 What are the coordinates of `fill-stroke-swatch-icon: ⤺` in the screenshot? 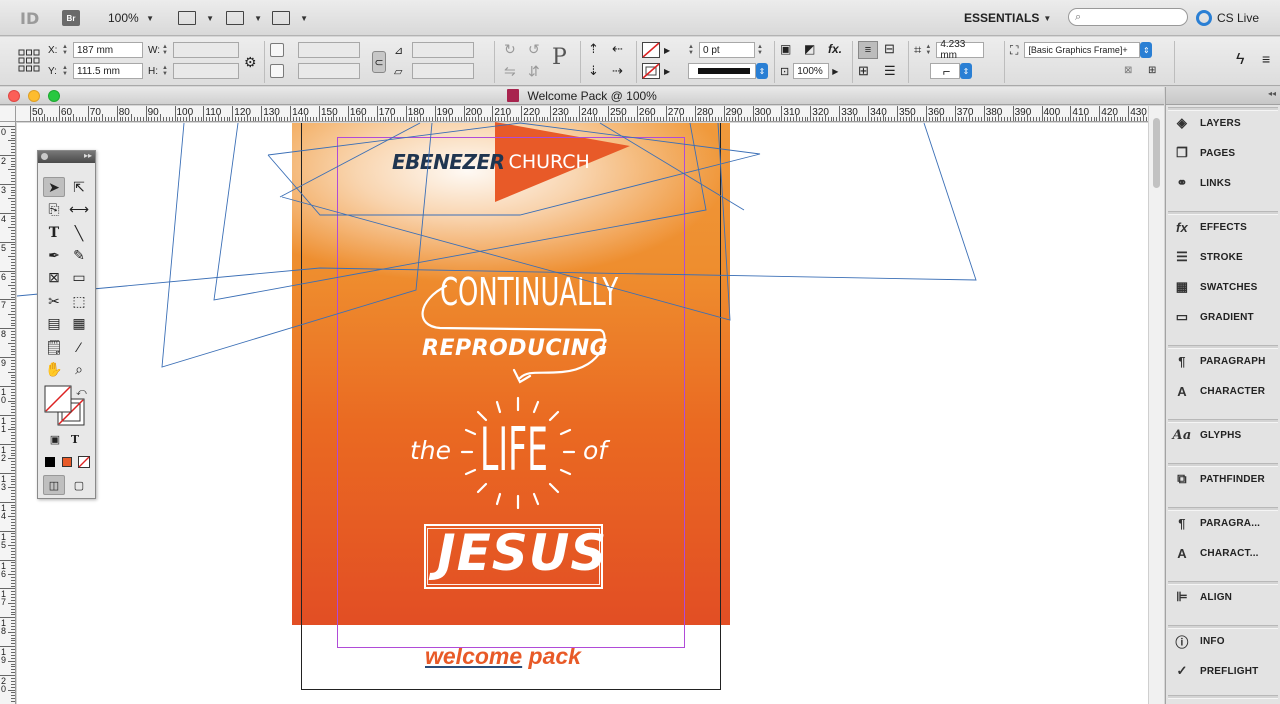 It's located at (66, 407).